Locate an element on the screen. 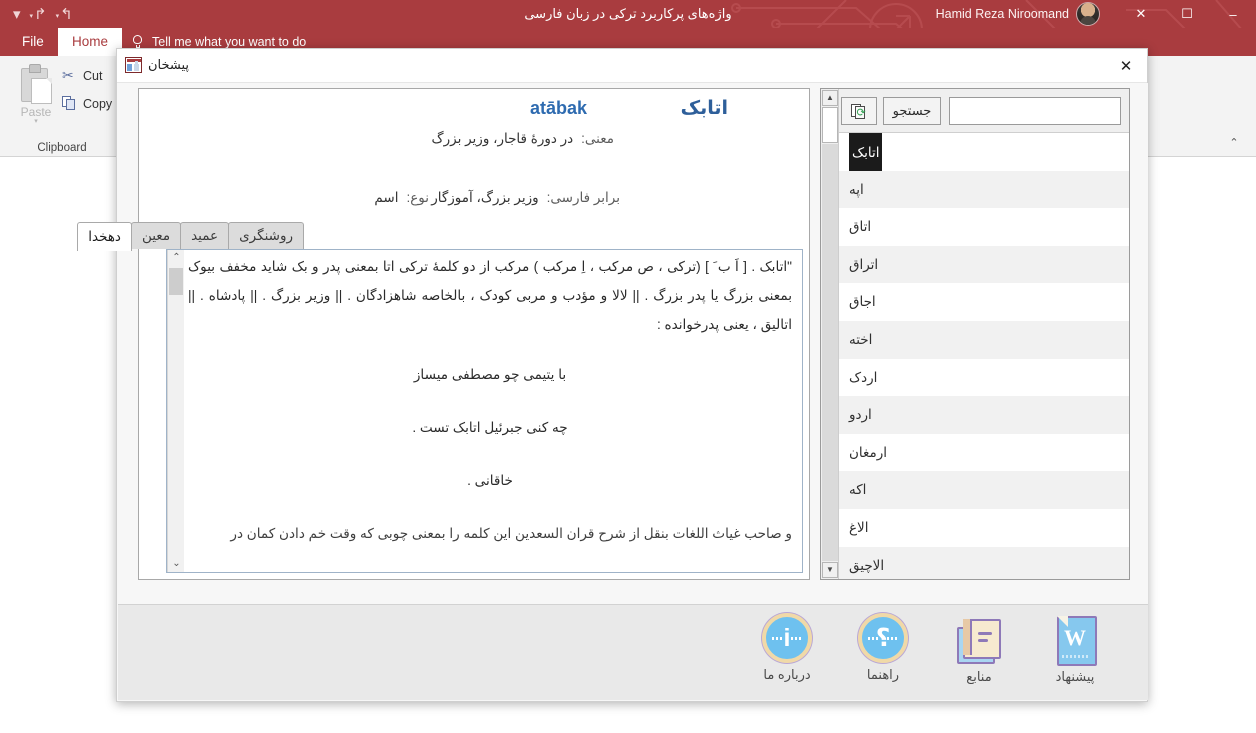 This screenshot has width=1256, height=733. list-item-label: اردو is located at coordinates (860, 415).